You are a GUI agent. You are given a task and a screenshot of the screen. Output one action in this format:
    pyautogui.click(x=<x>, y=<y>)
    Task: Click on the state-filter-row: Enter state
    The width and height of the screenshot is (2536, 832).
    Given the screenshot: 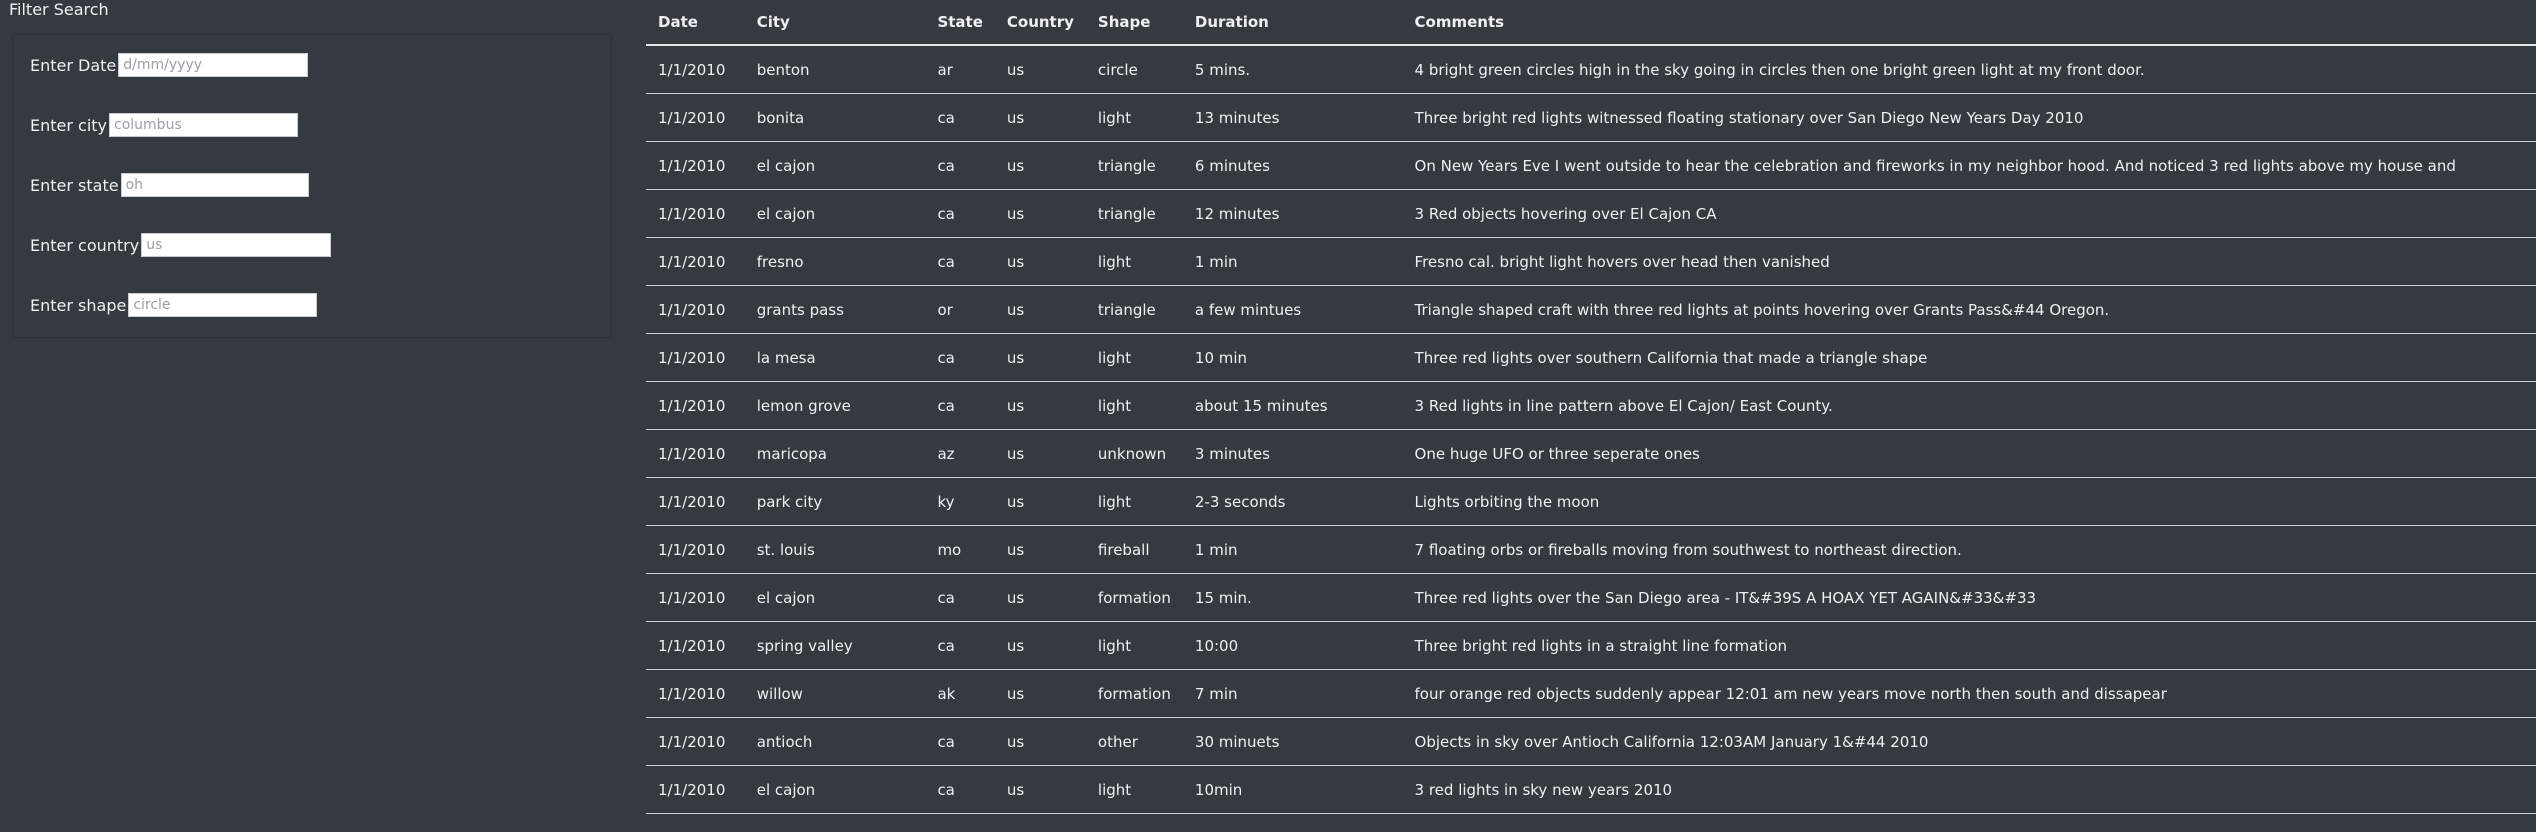 What is the action you would take?
    pyautogui.click(x=169, y=185)
    